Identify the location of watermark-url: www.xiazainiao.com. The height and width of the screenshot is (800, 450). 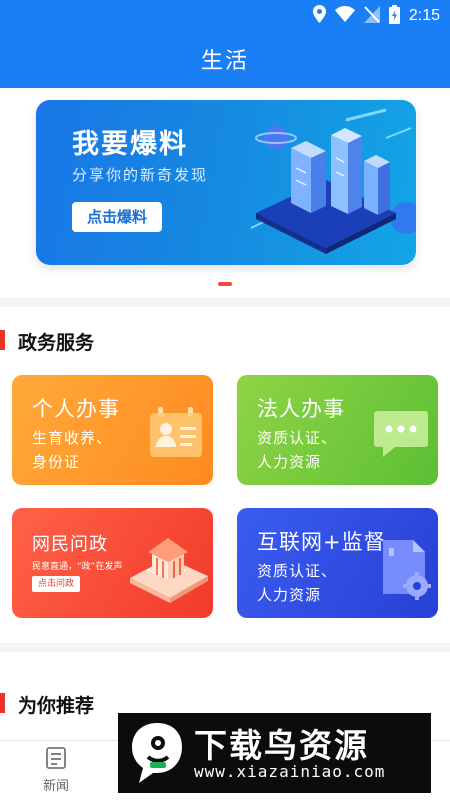
(290, 771).